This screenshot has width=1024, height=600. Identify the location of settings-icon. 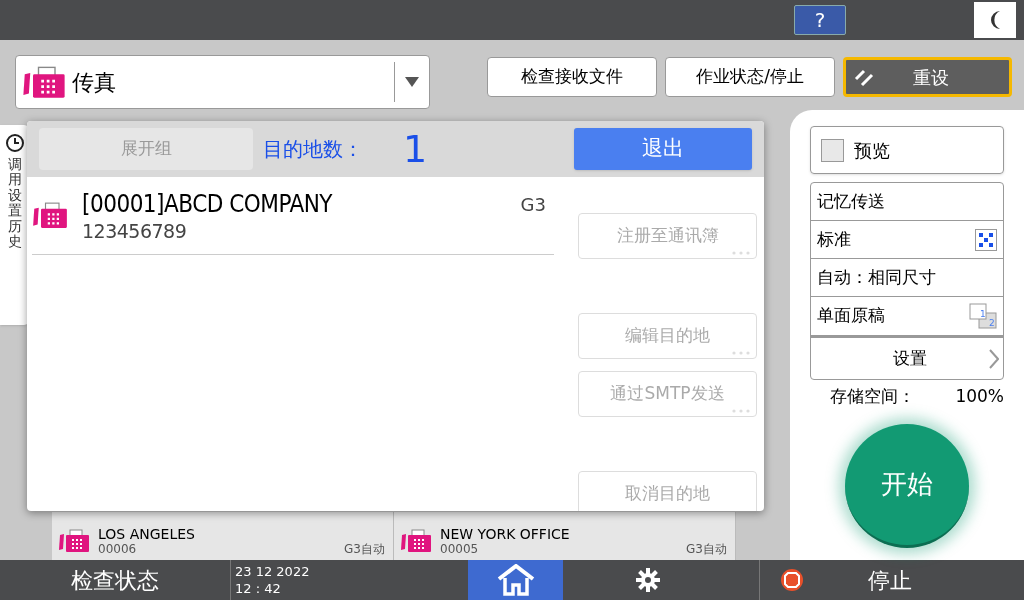
(648, 580).